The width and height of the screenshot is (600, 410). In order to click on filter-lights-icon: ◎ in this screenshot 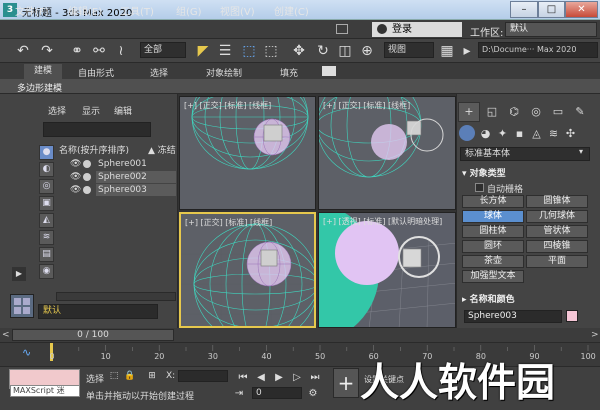, I will do `click(46, 186)`.